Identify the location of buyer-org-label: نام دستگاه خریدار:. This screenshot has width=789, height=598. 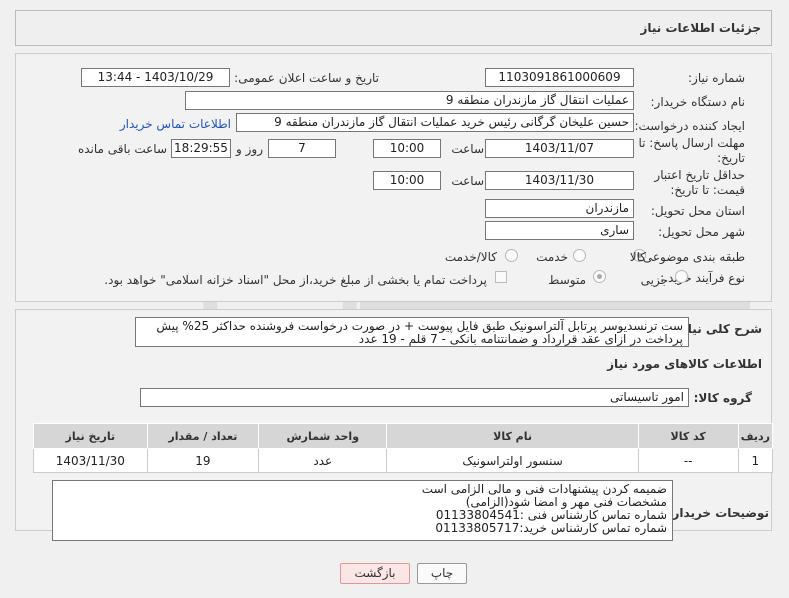
(698, 102).